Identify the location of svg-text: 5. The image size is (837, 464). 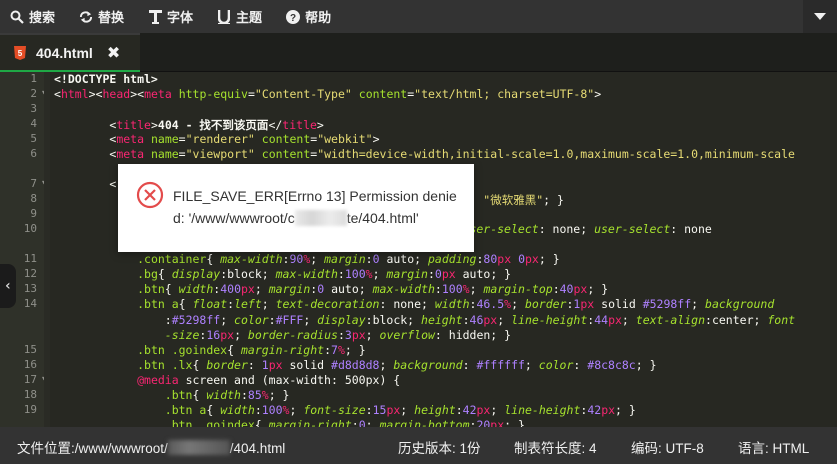
(20, 53).